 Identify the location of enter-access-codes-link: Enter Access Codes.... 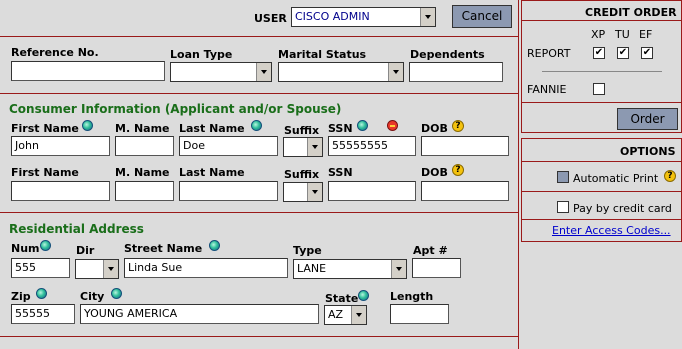
(611, 230).